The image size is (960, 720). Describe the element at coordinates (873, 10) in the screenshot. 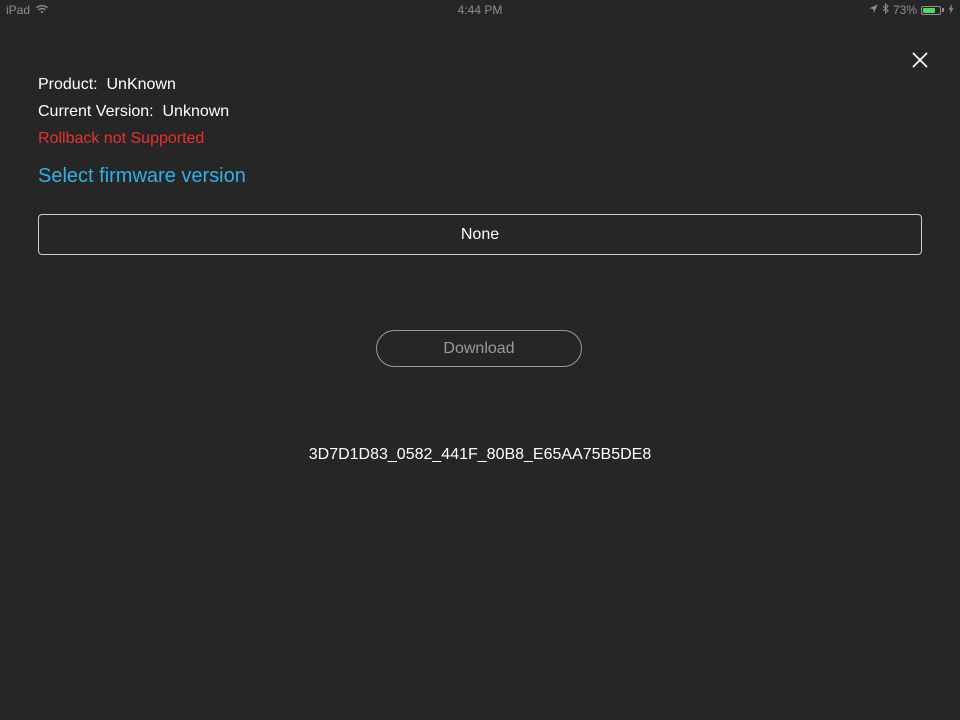

I see `location-arrow-icon` at that location.